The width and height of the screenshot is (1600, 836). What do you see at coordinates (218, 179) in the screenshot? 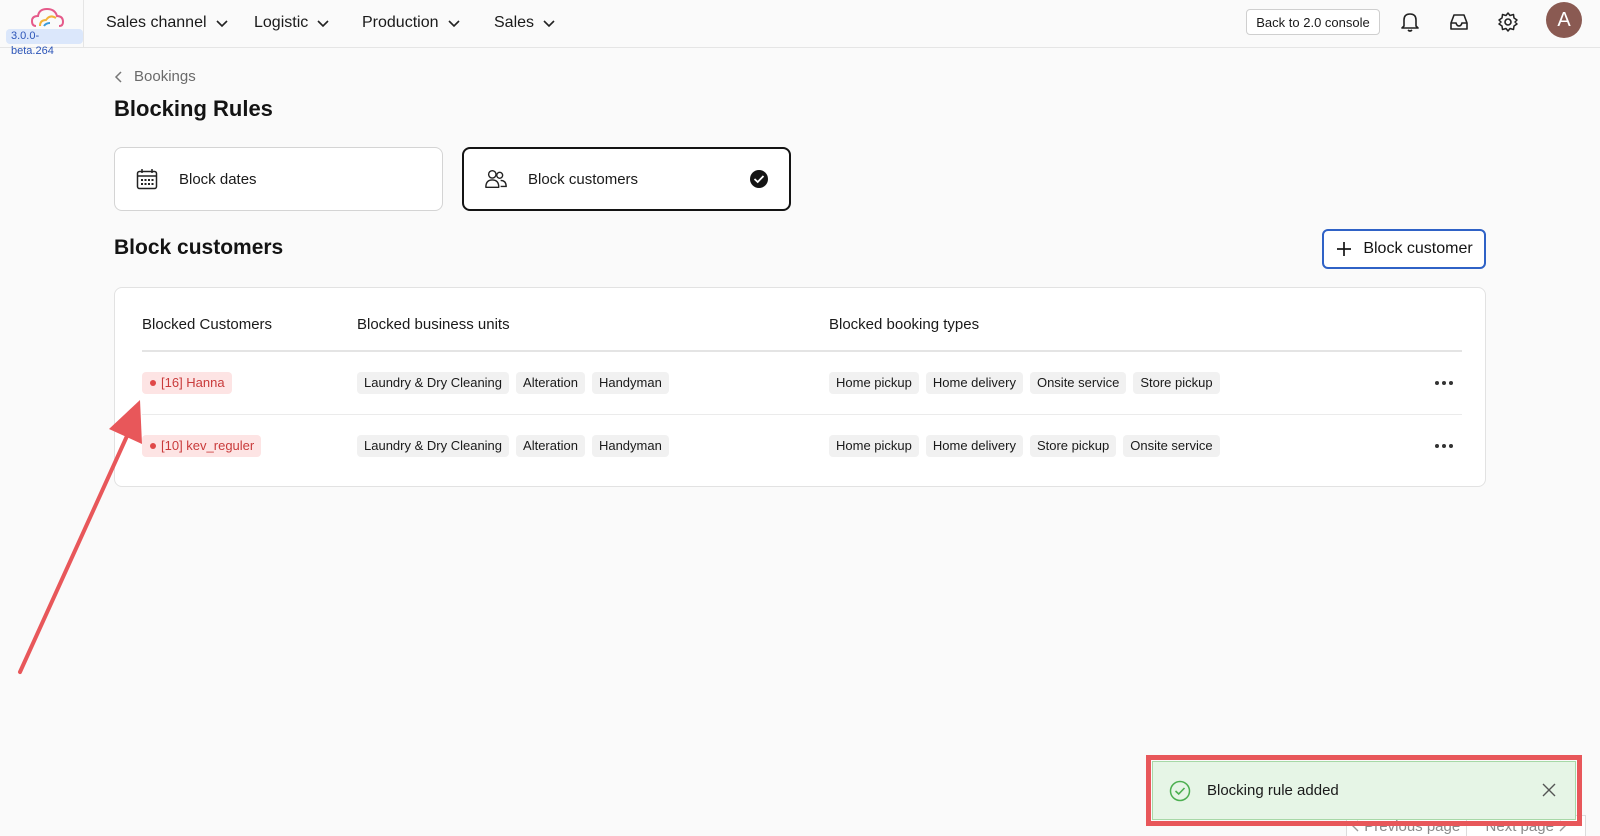
I see `card-label: Block dates` at bounding box center [218, 179].